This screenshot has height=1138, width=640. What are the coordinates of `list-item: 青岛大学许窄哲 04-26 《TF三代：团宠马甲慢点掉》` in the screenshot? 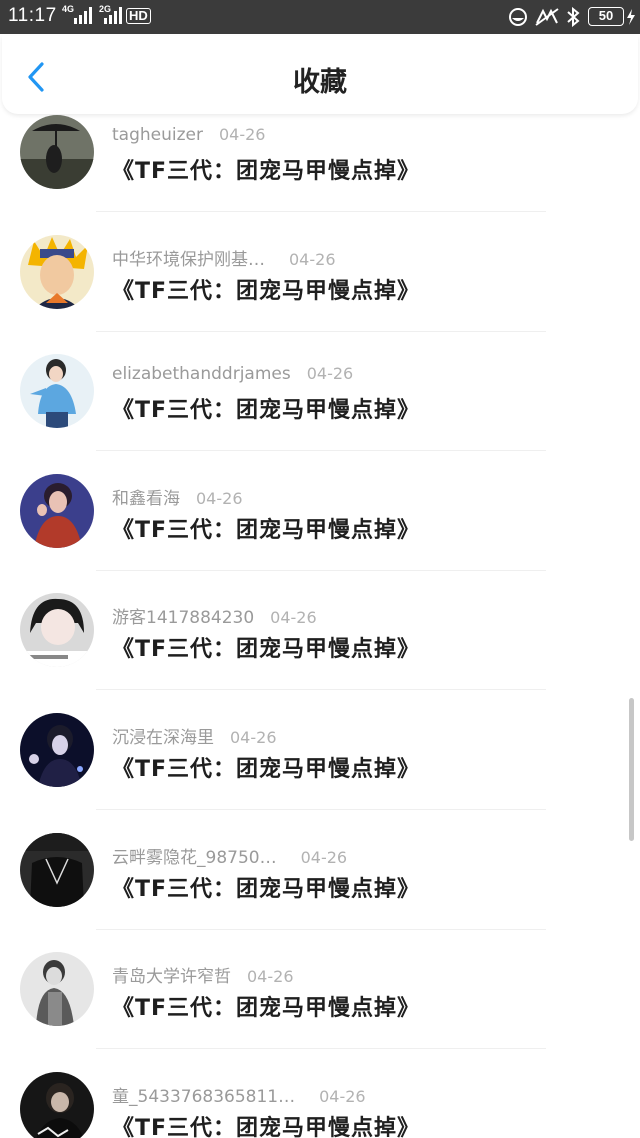 It's located at (320, 1012).